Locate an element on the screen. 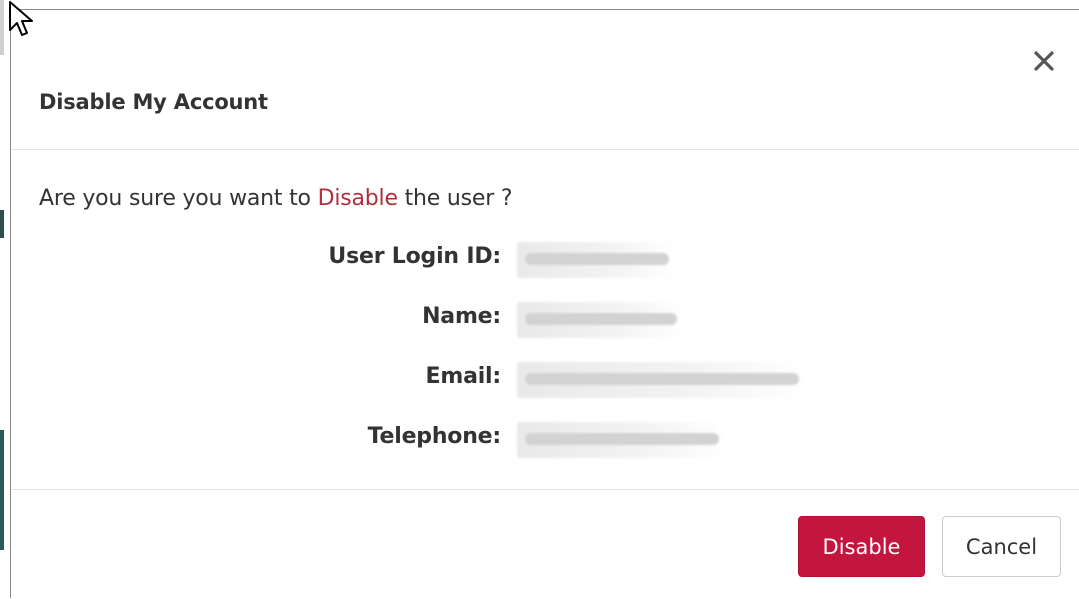 The width and height of the screenshot is (1079, 599). close-icon is located at coordinates (1044, 61).